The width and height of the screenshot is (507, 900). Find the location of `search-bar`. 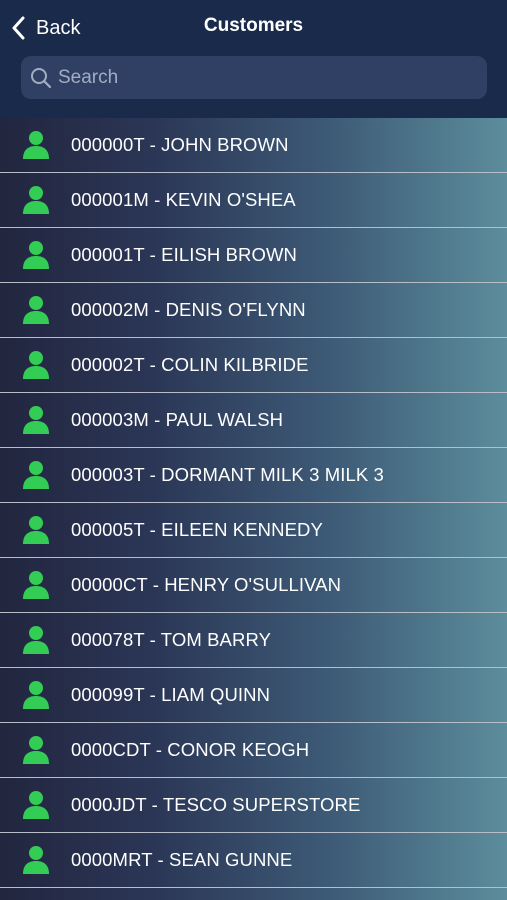

search-bar is located at coordinates (254, 77).